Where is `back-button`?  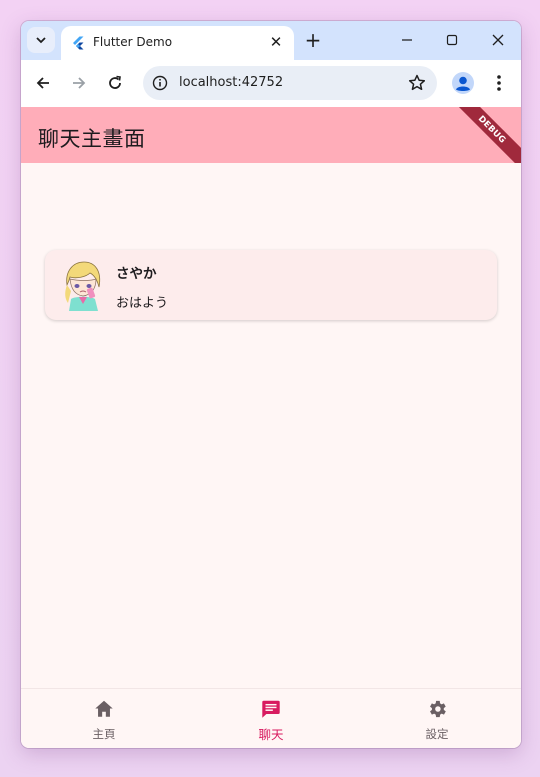 back-button is located at coordinates (43, 83).